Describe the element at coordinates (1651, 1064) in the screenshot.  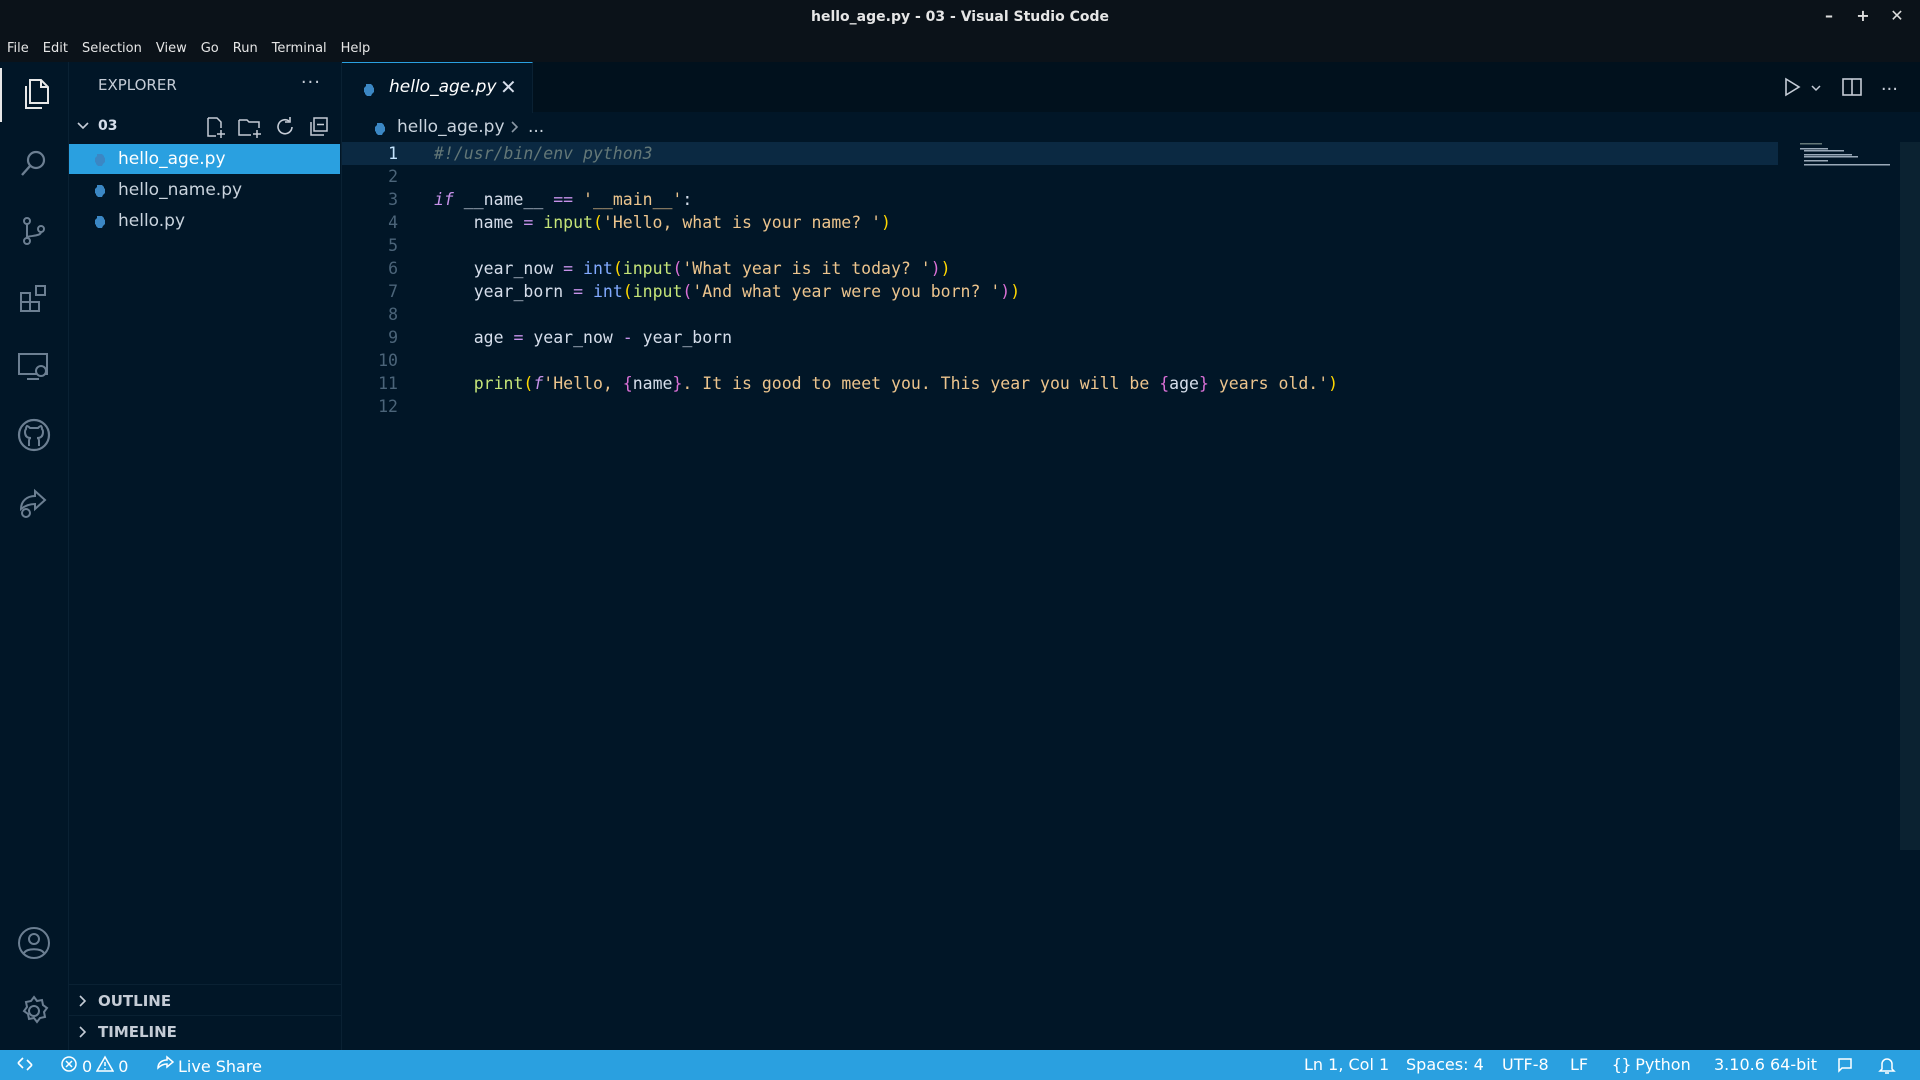
I see `language-mode: {} Python` at that location.